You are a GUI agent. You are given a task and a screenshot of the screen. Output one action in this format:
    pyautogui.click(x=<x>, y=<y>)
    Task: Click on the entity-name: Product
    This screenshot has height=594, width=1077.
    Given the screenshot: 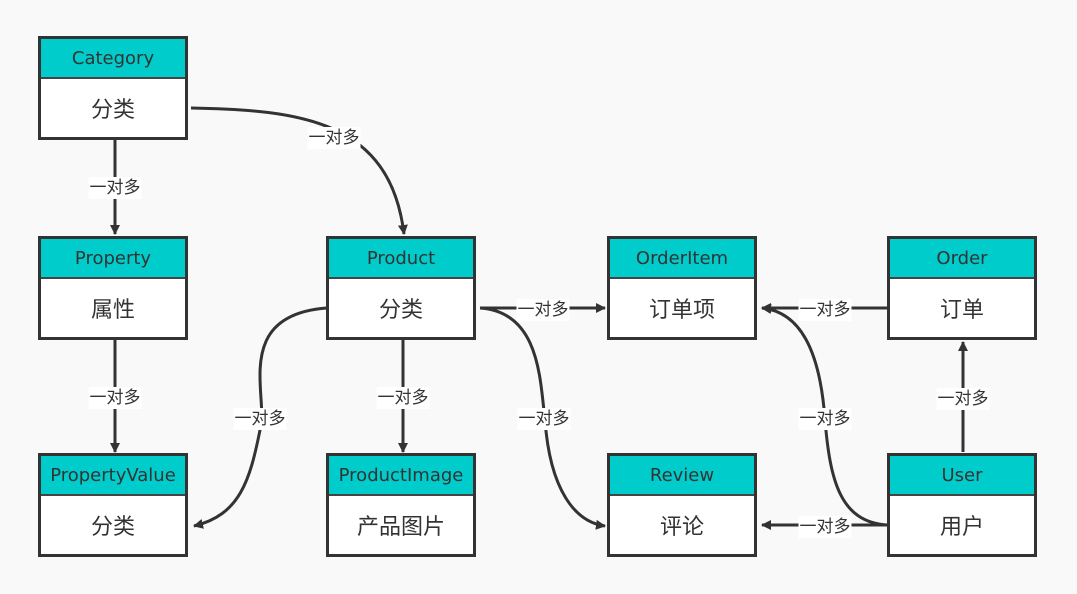 What is the action you would take?
    pyautogui.click(x=401, y=259)
    